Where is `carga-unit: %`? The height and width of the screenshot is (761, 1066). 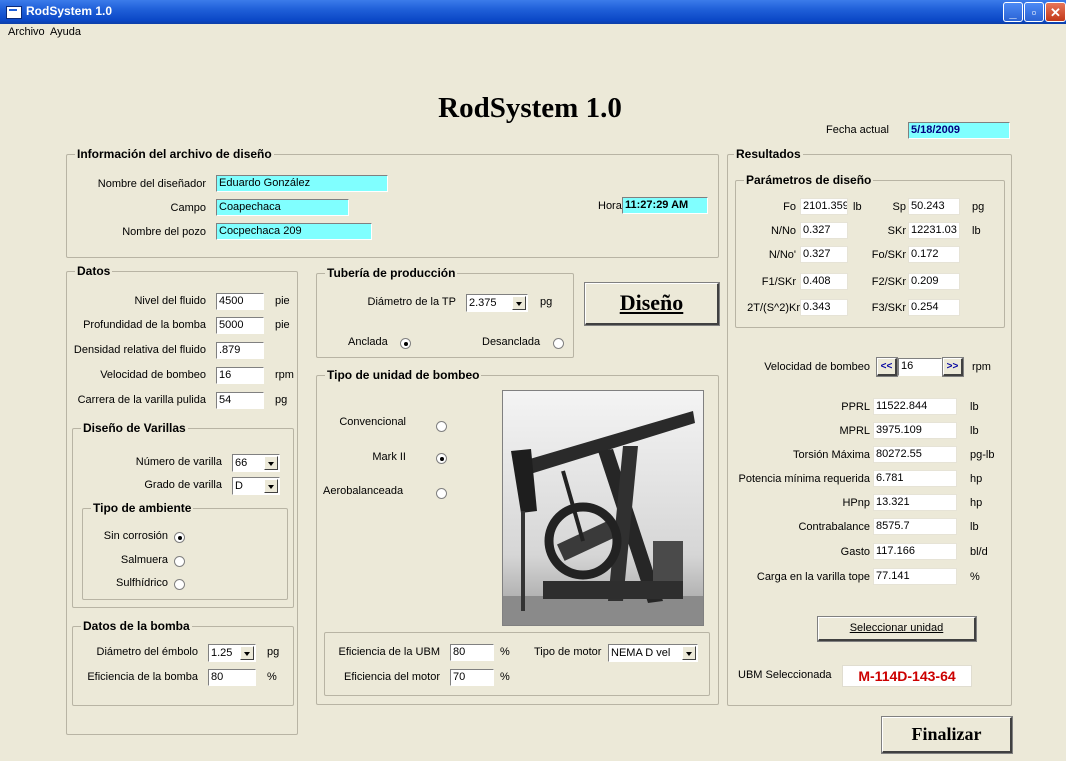 carga-unit: % is located at coordinates (975, 577).